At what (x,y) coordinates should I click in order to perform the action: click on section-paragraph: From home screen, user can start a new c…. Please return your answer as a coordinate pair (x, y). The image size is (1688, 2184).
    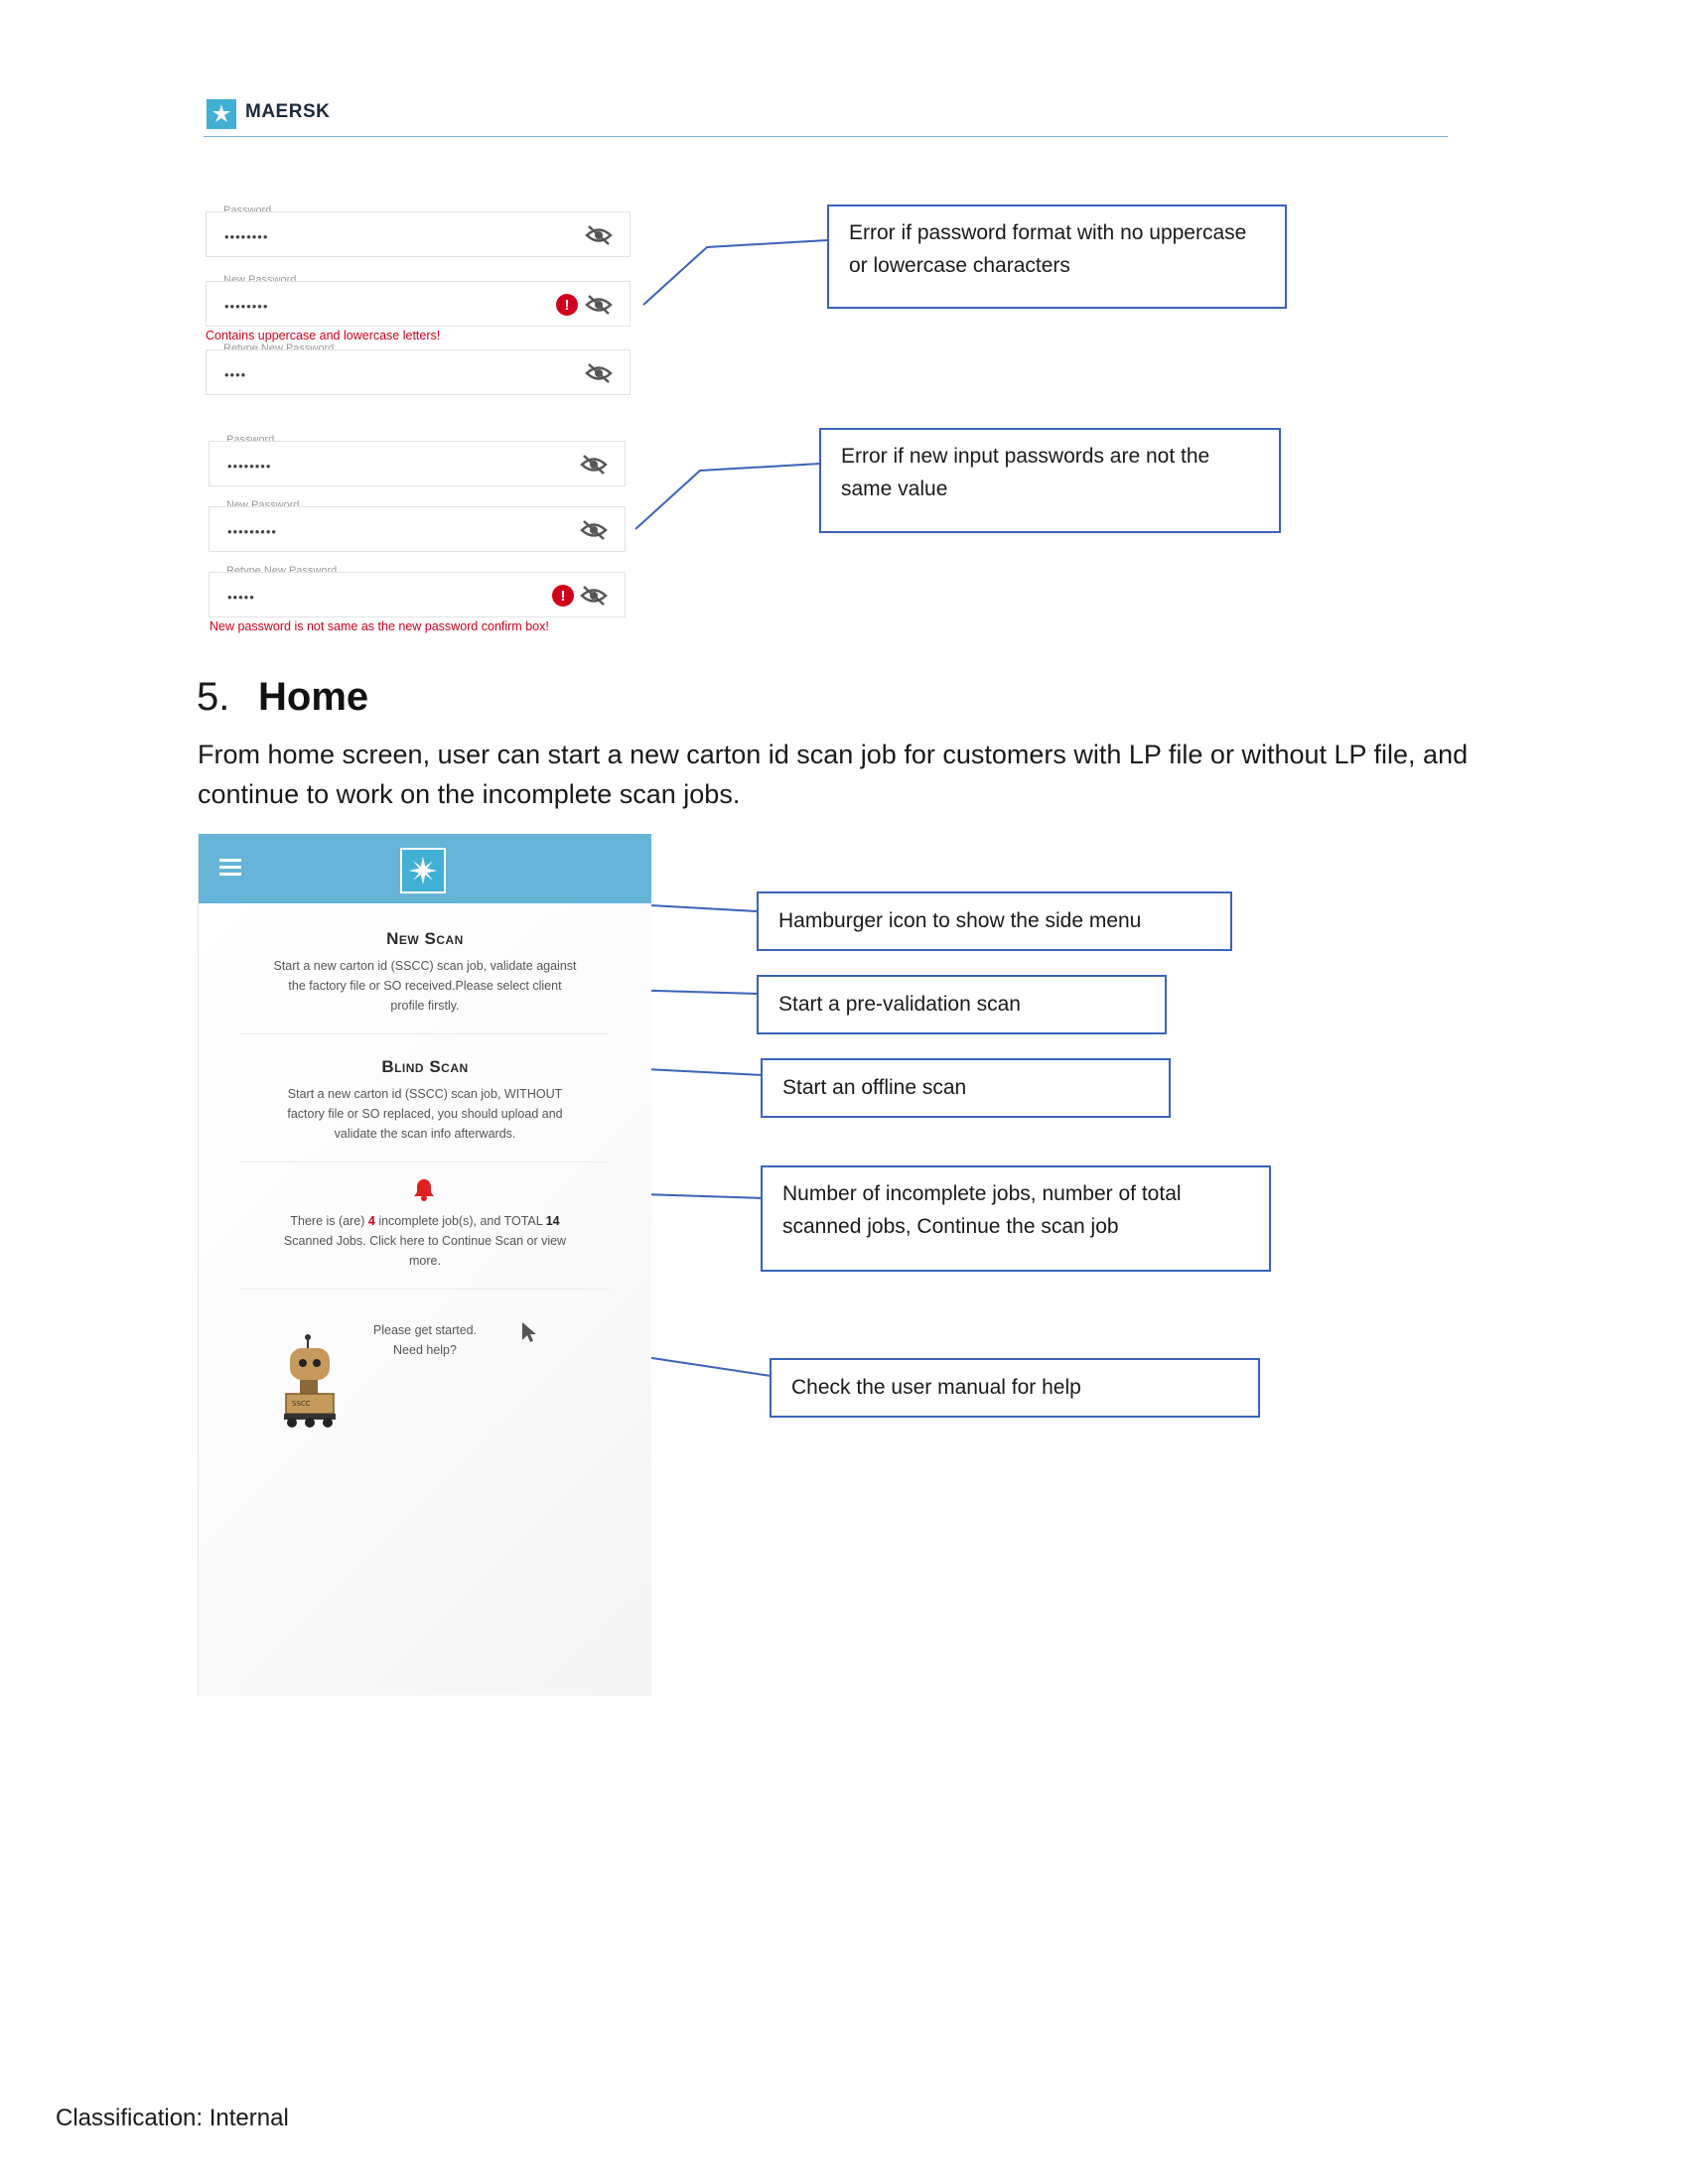
    Looking at the image, I should click on (833, 774).